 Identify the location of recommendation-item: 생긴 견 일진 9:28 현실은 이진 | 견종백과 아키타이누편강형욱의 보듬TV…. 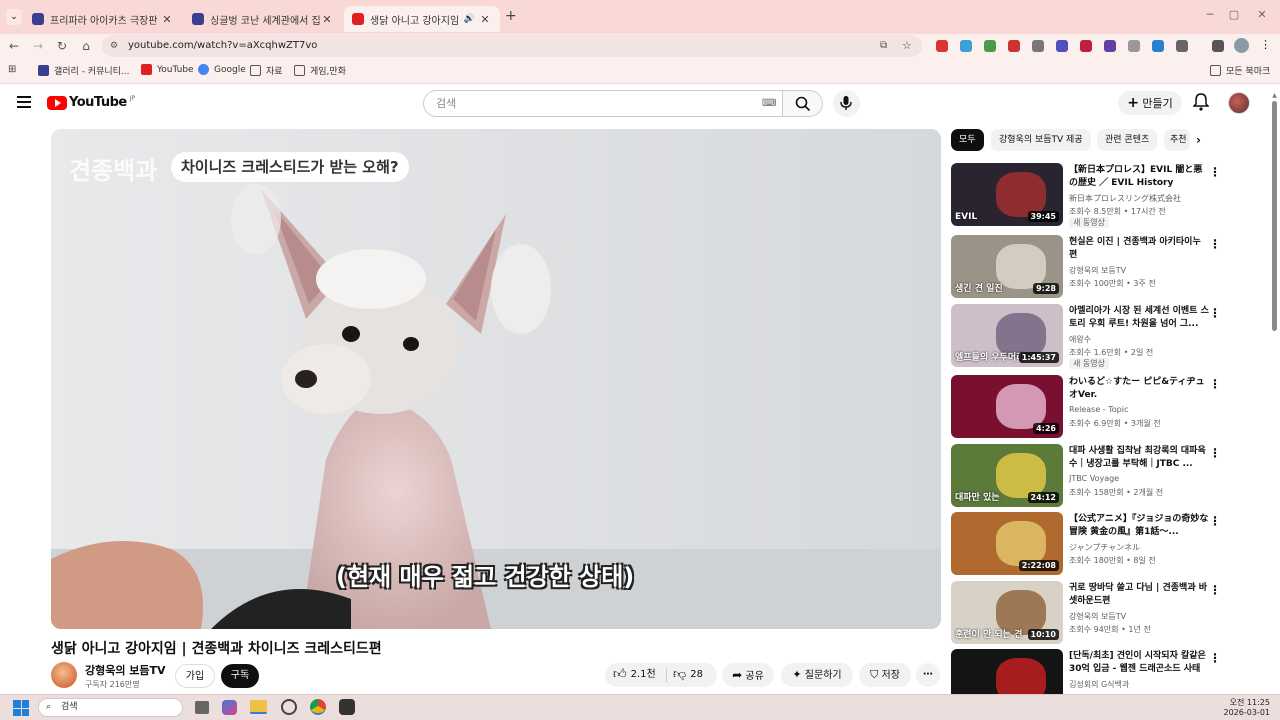
(1086, 267).